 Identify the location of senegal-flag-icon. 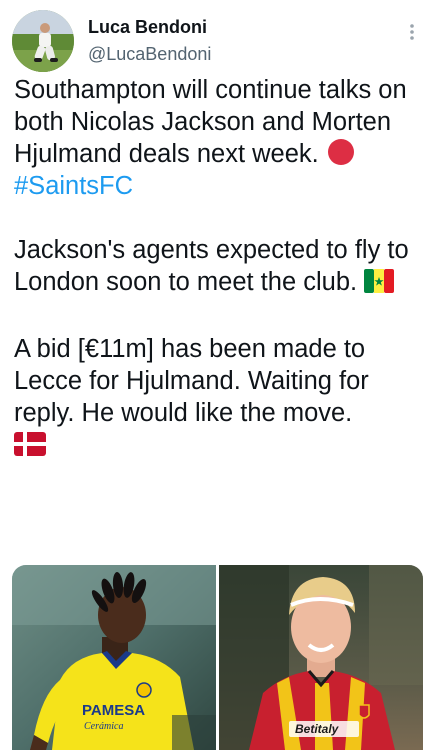
(379, 285).